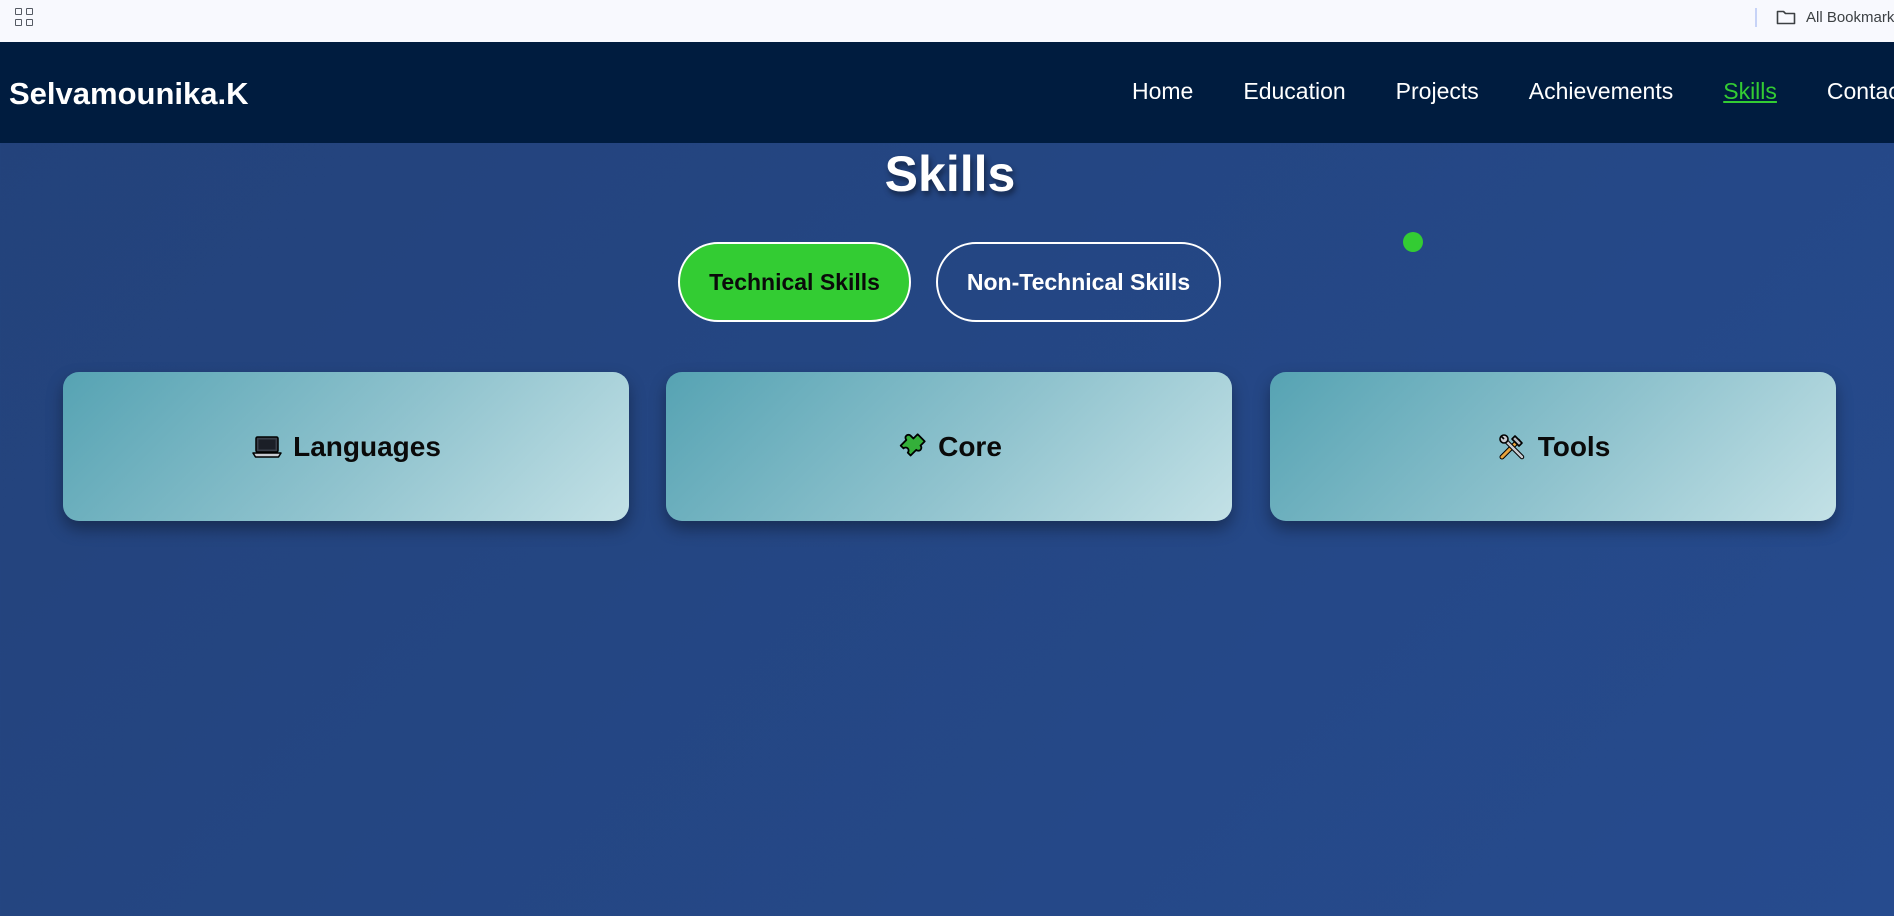  What do you see at coordinates (267, 447) in the screenshot?
I see `laptop-icon` at bounding box center [267, 447].